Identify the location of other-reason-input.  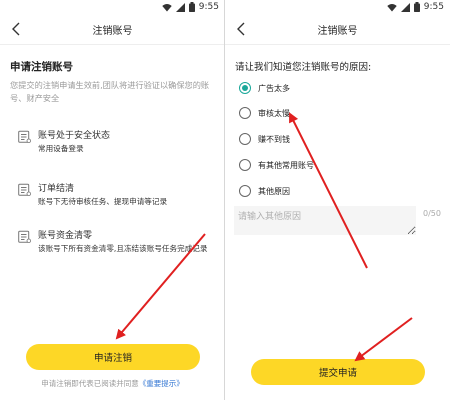
(325, 220).